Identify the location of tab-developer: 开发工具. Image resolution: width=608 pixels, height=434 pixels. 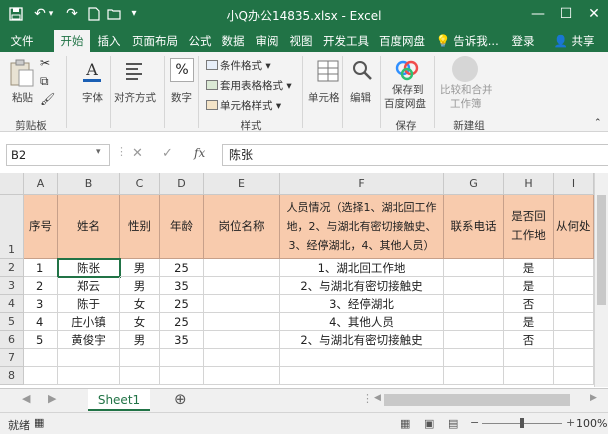
(346, 41).